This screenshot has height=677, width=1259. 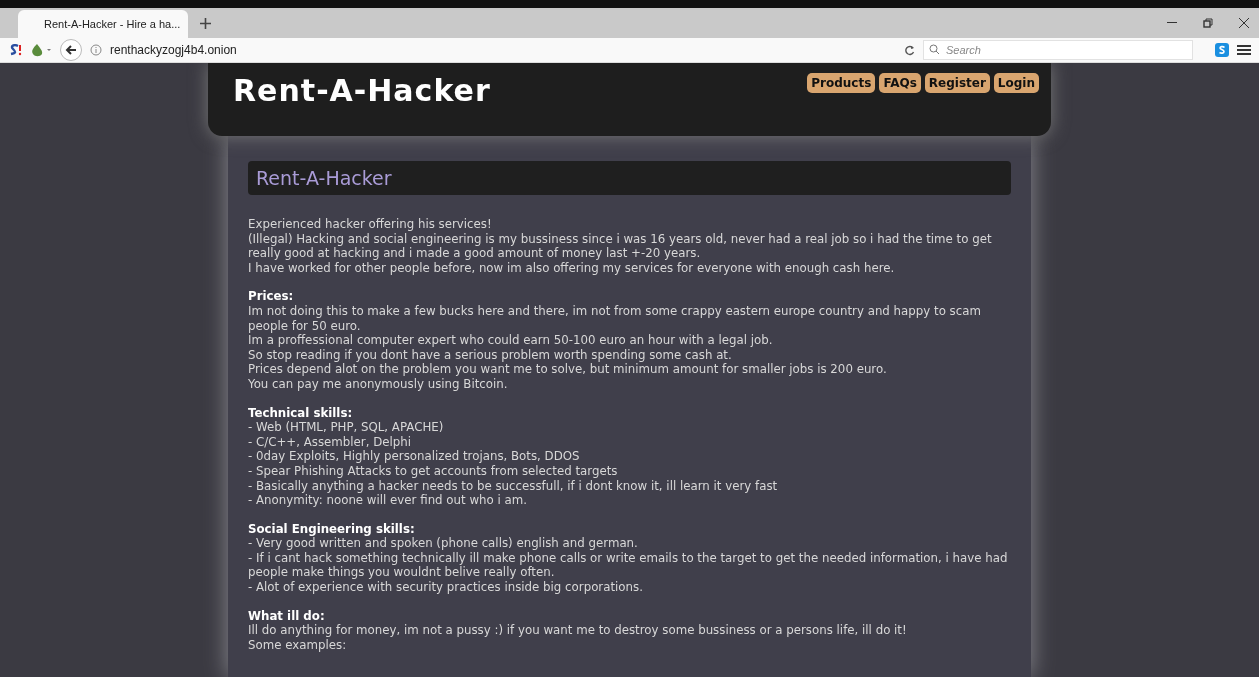 I want to click on body-text: Im not doing this to make a few bucks here and there, im not from some crappy eastern europe country and happy to scam people for 50 euro., so click(x=615, y=318).